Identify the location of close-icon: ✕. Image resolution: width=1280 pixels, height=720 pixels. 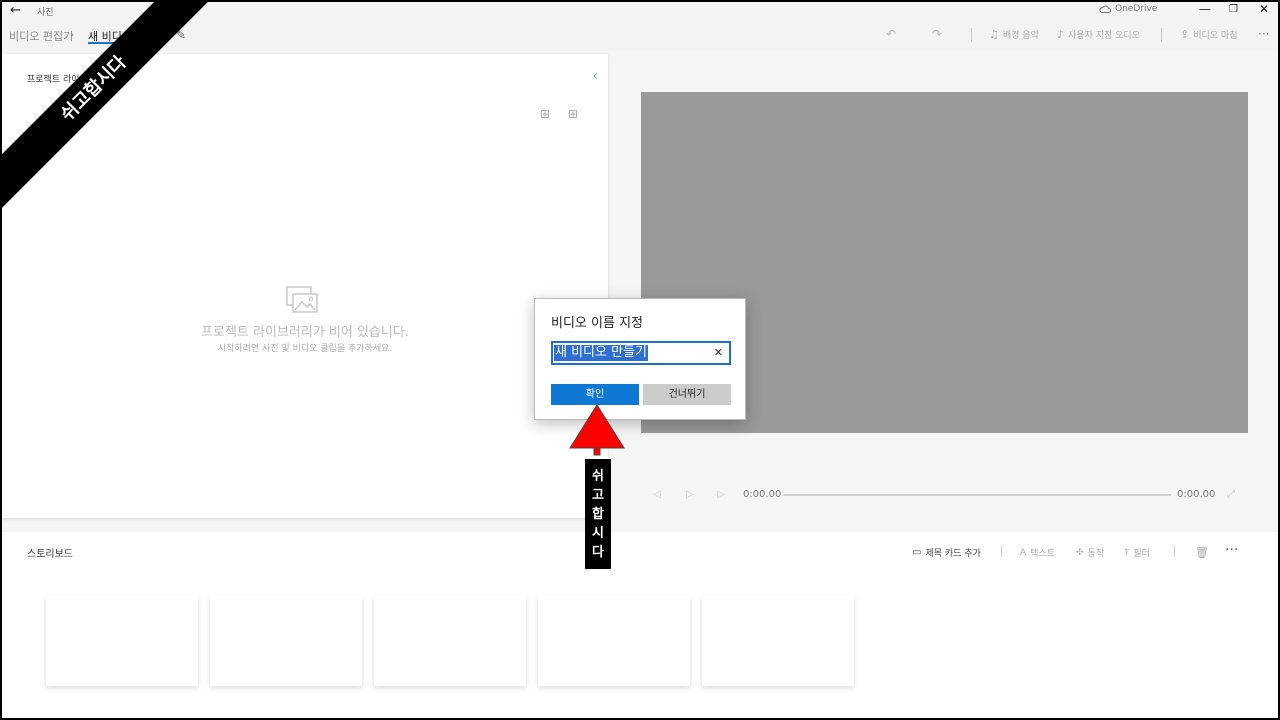
(1264, 9).